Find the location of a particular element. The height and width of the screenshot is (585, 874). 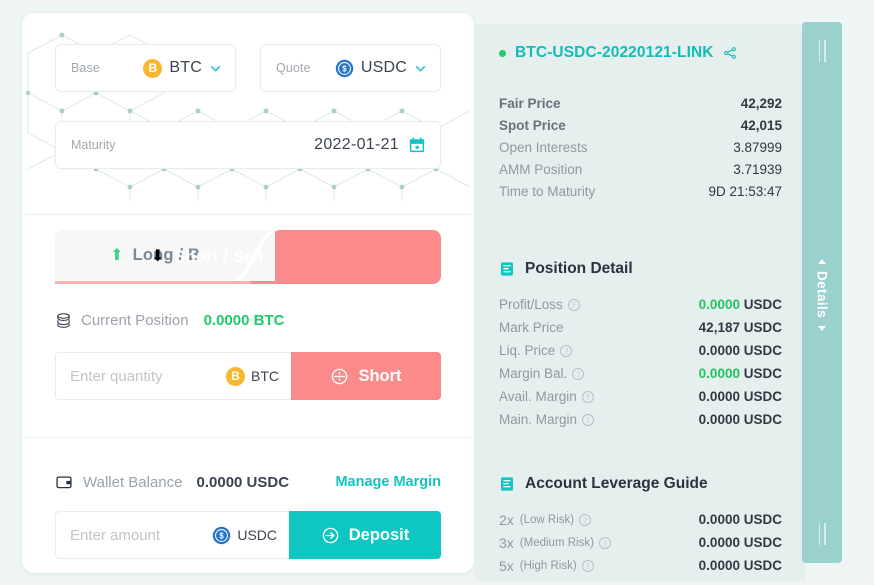

amount-unit-label: USDC is located at coordinates (257, 535).